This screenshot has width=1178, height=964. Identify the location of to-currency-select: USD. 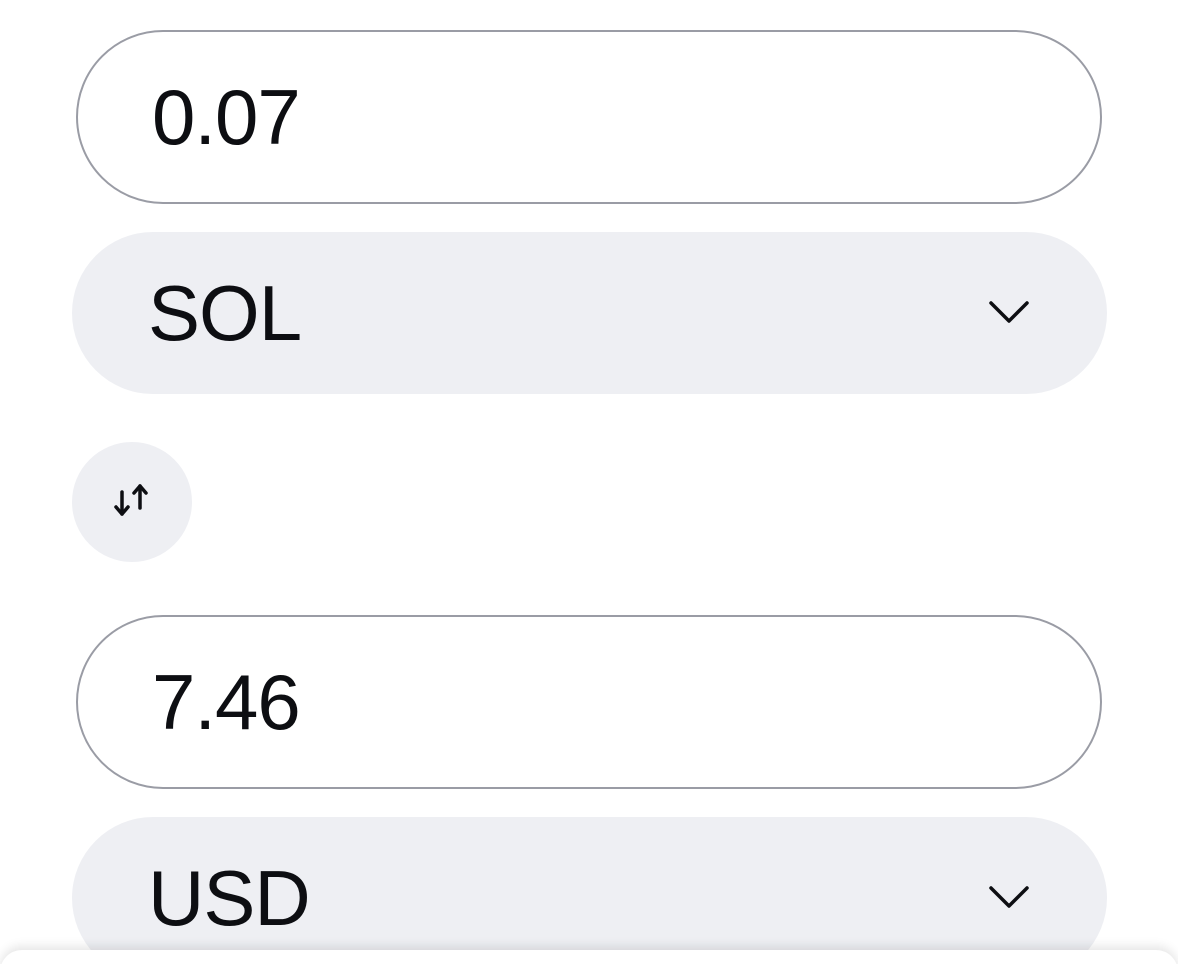
(589, 890).